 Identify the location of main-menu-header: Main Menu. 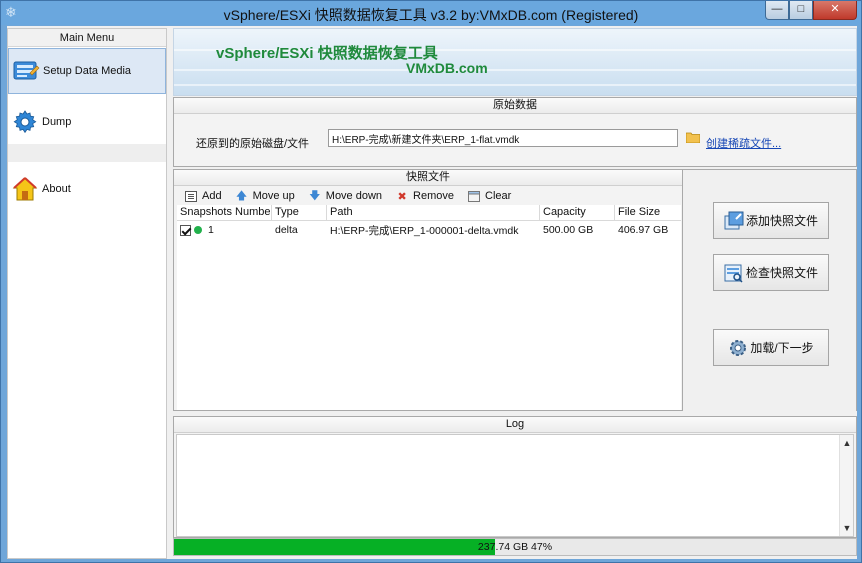
(87, 38).